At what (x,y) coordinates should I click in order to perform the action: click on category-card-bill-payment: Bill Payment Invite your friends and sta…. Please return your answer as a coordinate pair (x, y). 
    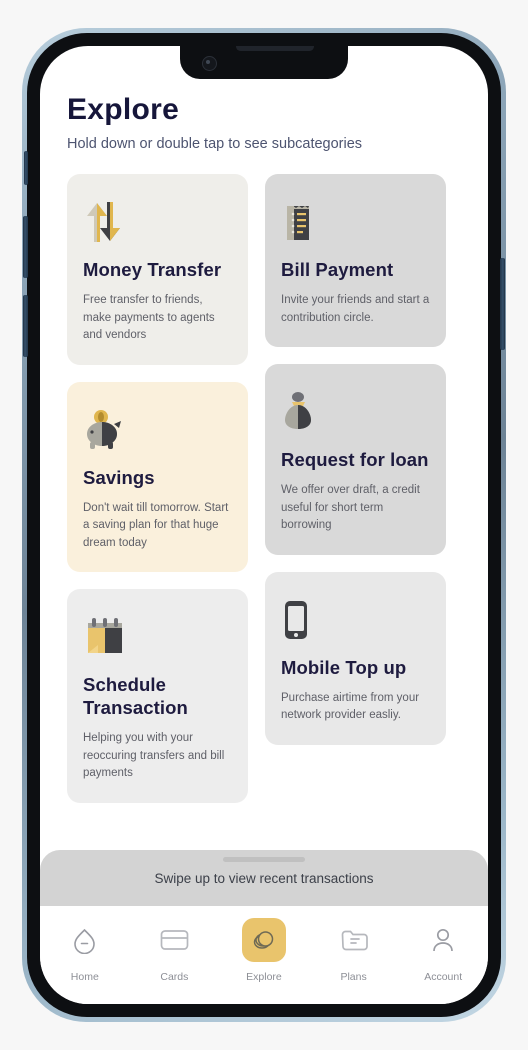
    Looking at the image, I should click on (355, 261).